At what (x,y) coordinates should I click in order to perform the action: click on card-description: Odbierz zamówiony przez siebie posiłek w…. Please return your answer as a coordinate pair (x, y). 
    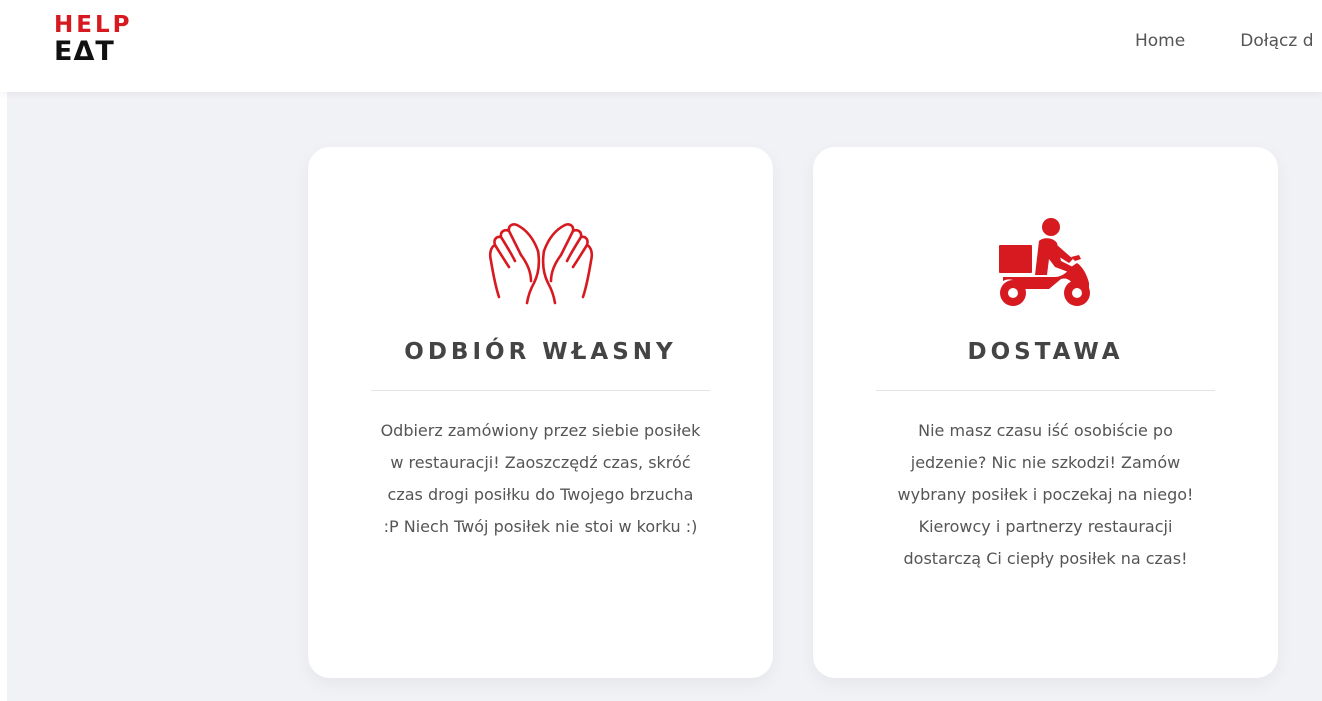
    Looking at the image, I should click on (540, 478).